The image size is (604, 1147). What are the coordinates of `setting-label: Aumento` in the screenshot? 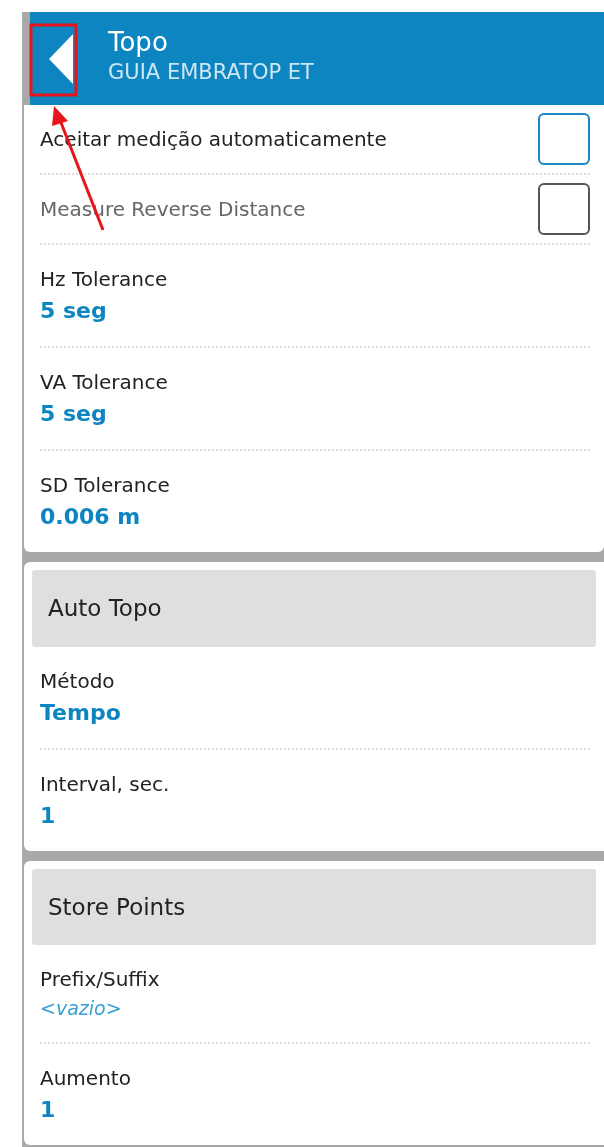 It's located at (85, 1077).